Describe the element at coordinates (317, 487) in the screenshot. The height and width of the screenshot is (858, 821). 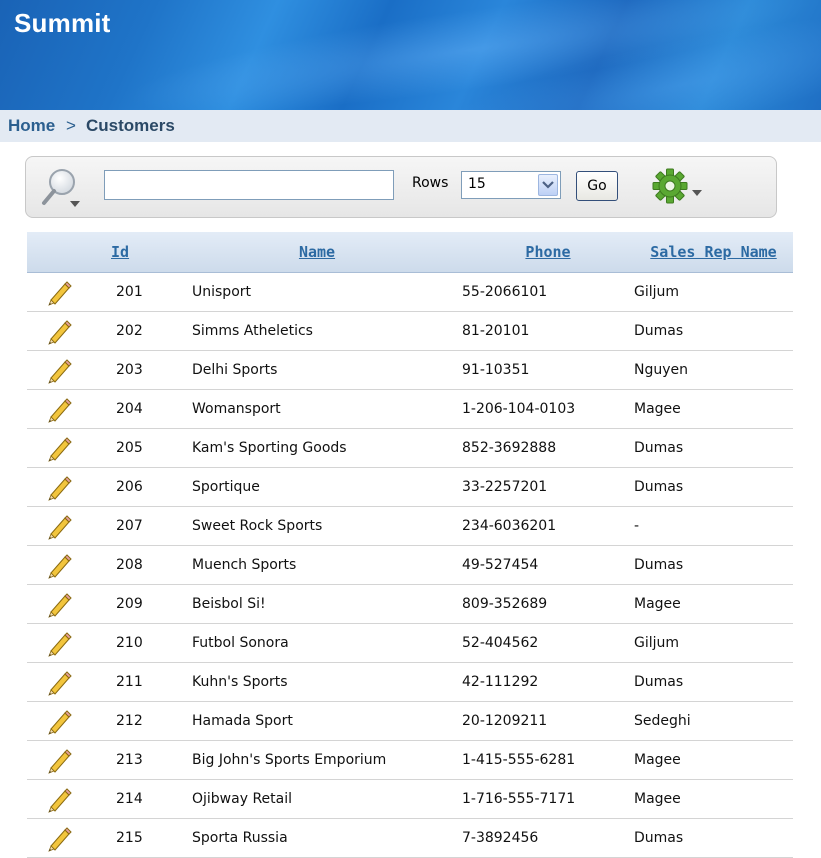
I see `cell-name: Sportique` at that location.